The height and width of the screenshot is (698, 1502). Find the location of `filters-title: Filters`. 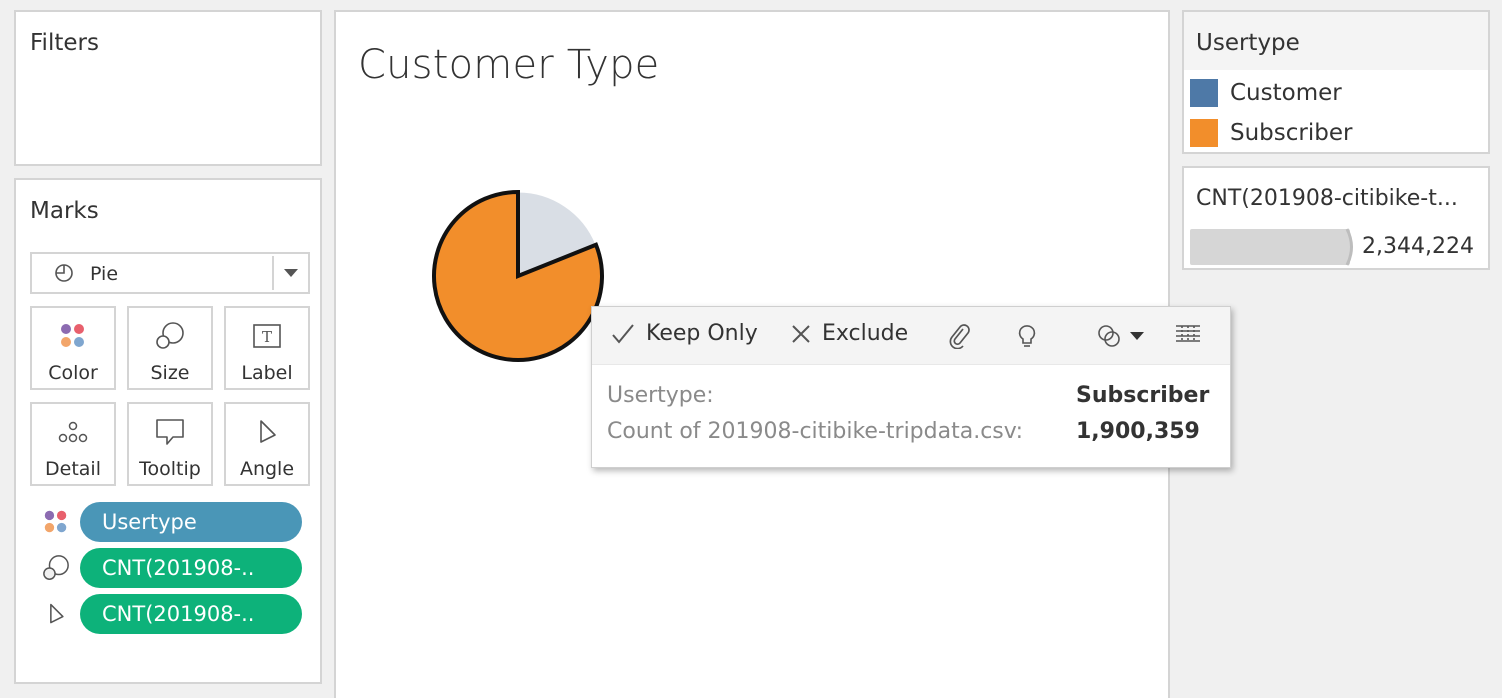

filters-title: Filters is located at coordinates (64, 43).